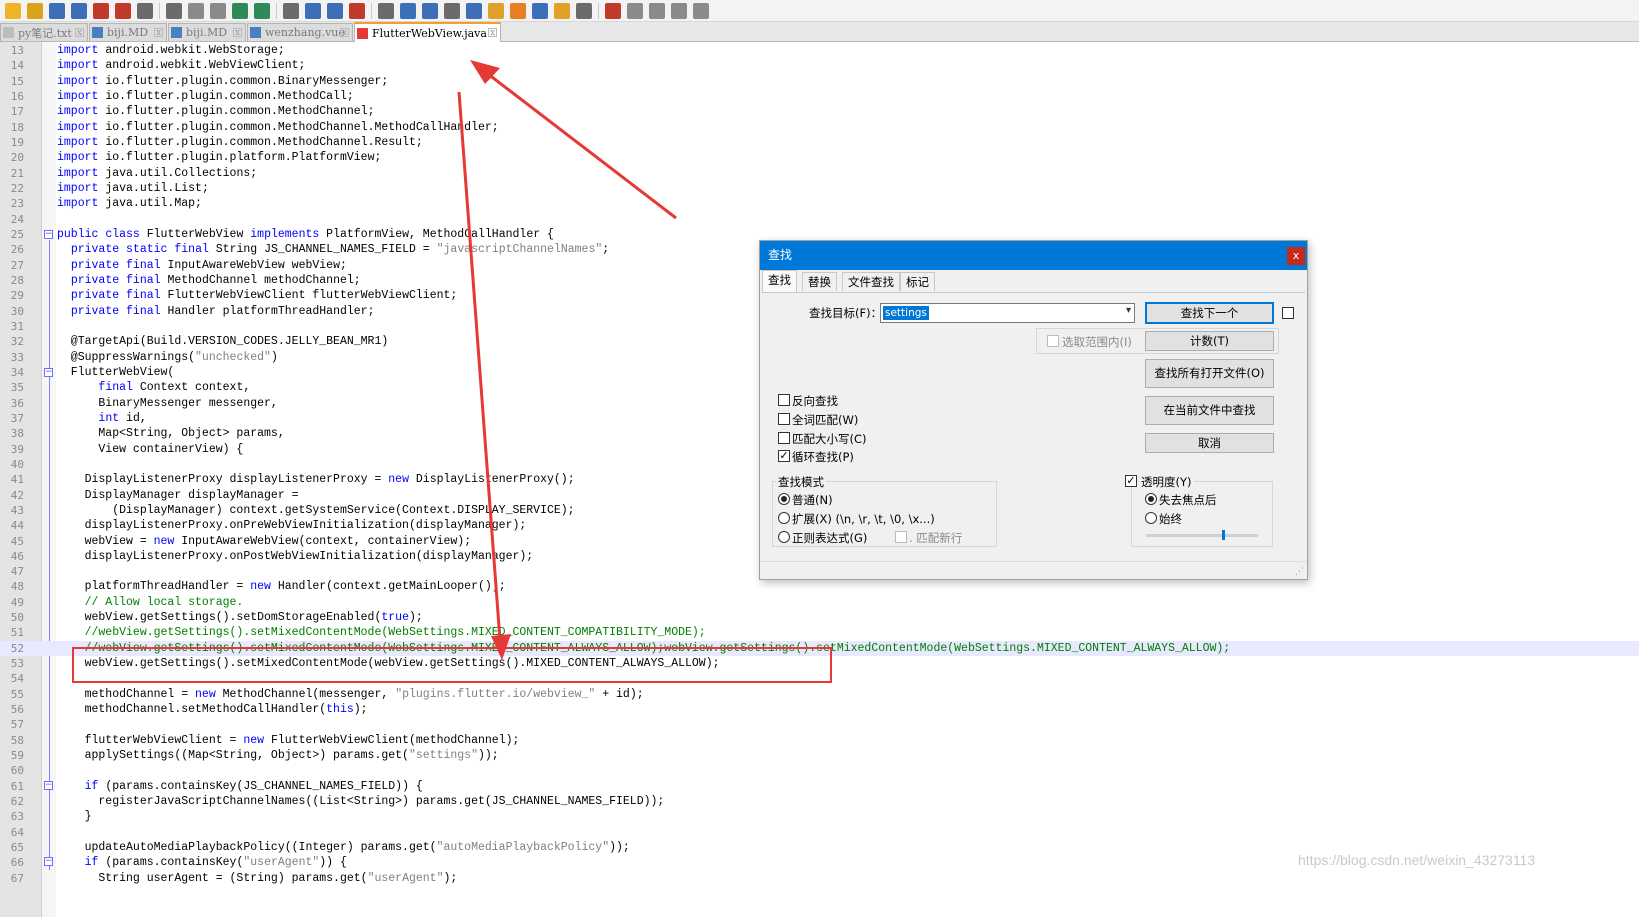 Image resolution: width=1639 pixels, height=917 pixels. What do you see at coordinates (1296, 256) in the screenshot?
I see `close-button: x` at bounding box center [1296, 256].